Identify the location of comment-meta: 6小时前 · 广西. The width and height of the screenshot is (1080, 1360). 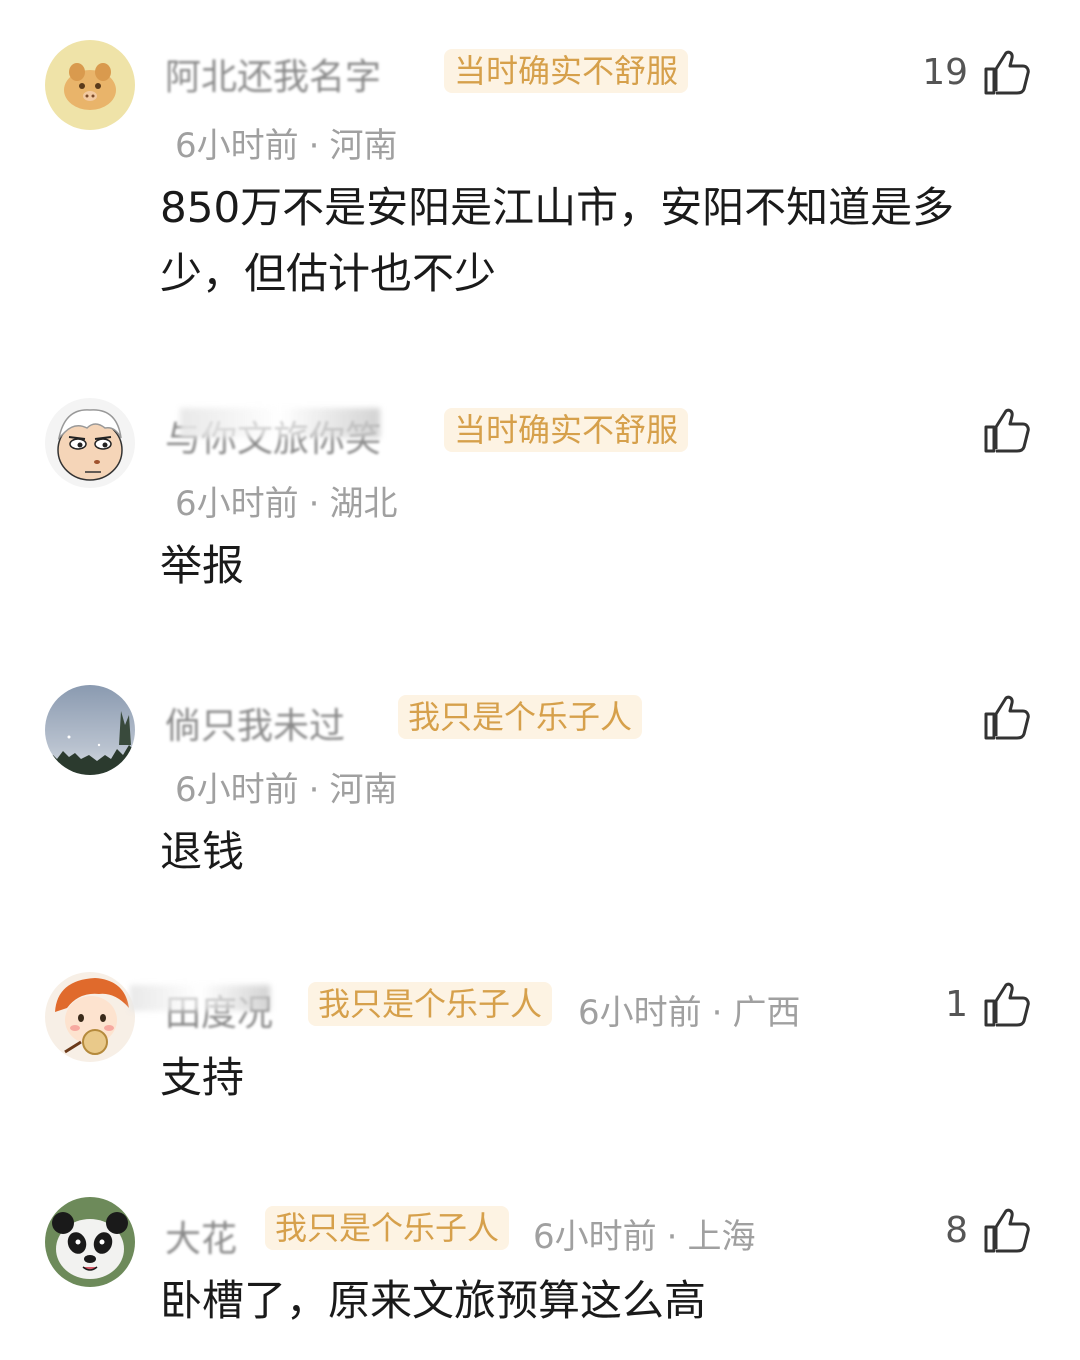
(689, 1009).